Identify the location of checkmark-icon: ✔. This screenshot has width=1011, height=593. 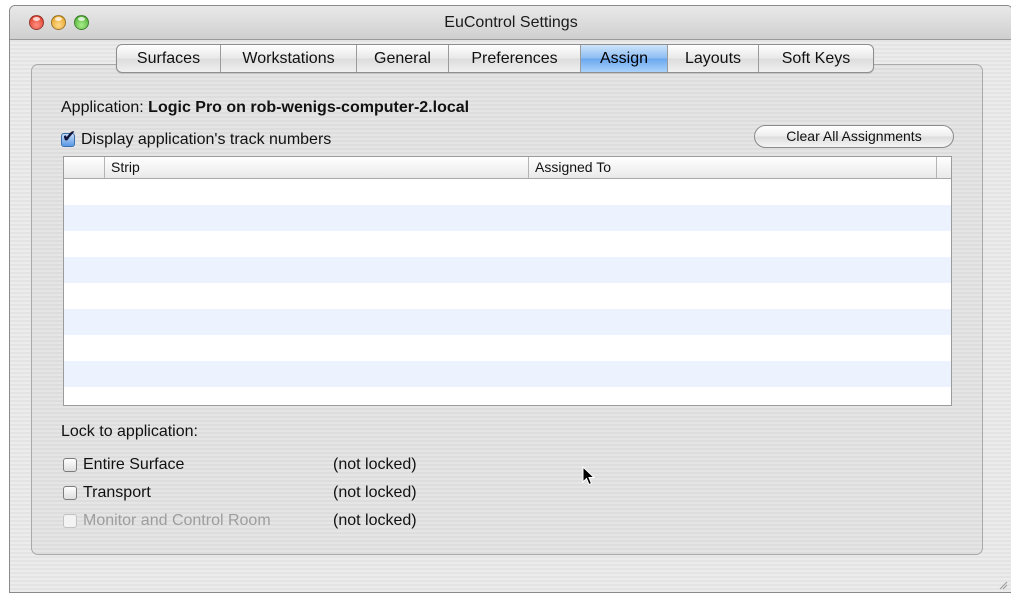
(69, 136).